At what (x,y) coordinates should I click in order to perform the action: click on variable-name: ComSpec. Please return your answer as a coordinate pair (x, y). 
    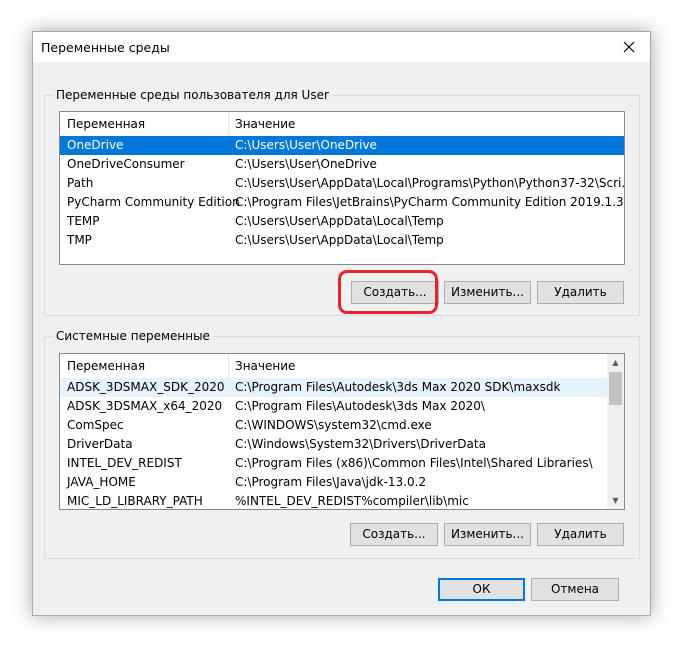
    Looking at the image, I should click on (95, 425).